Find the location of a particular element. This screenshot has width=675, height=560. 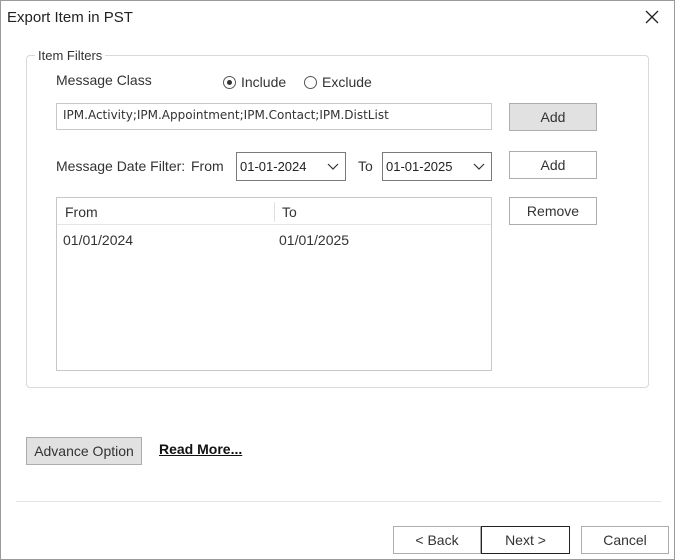

window-title: Export Item in PST is located at coordinates (70, 17).